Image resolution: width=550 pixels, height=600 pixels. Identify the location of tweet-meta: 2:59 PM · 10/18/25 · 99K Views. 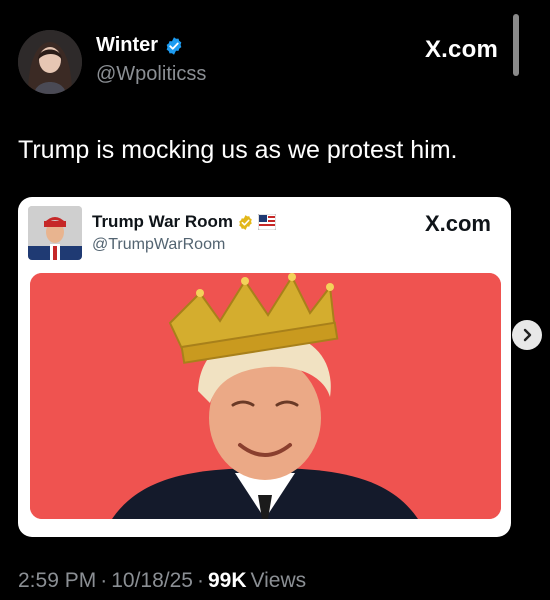
(162, 581).